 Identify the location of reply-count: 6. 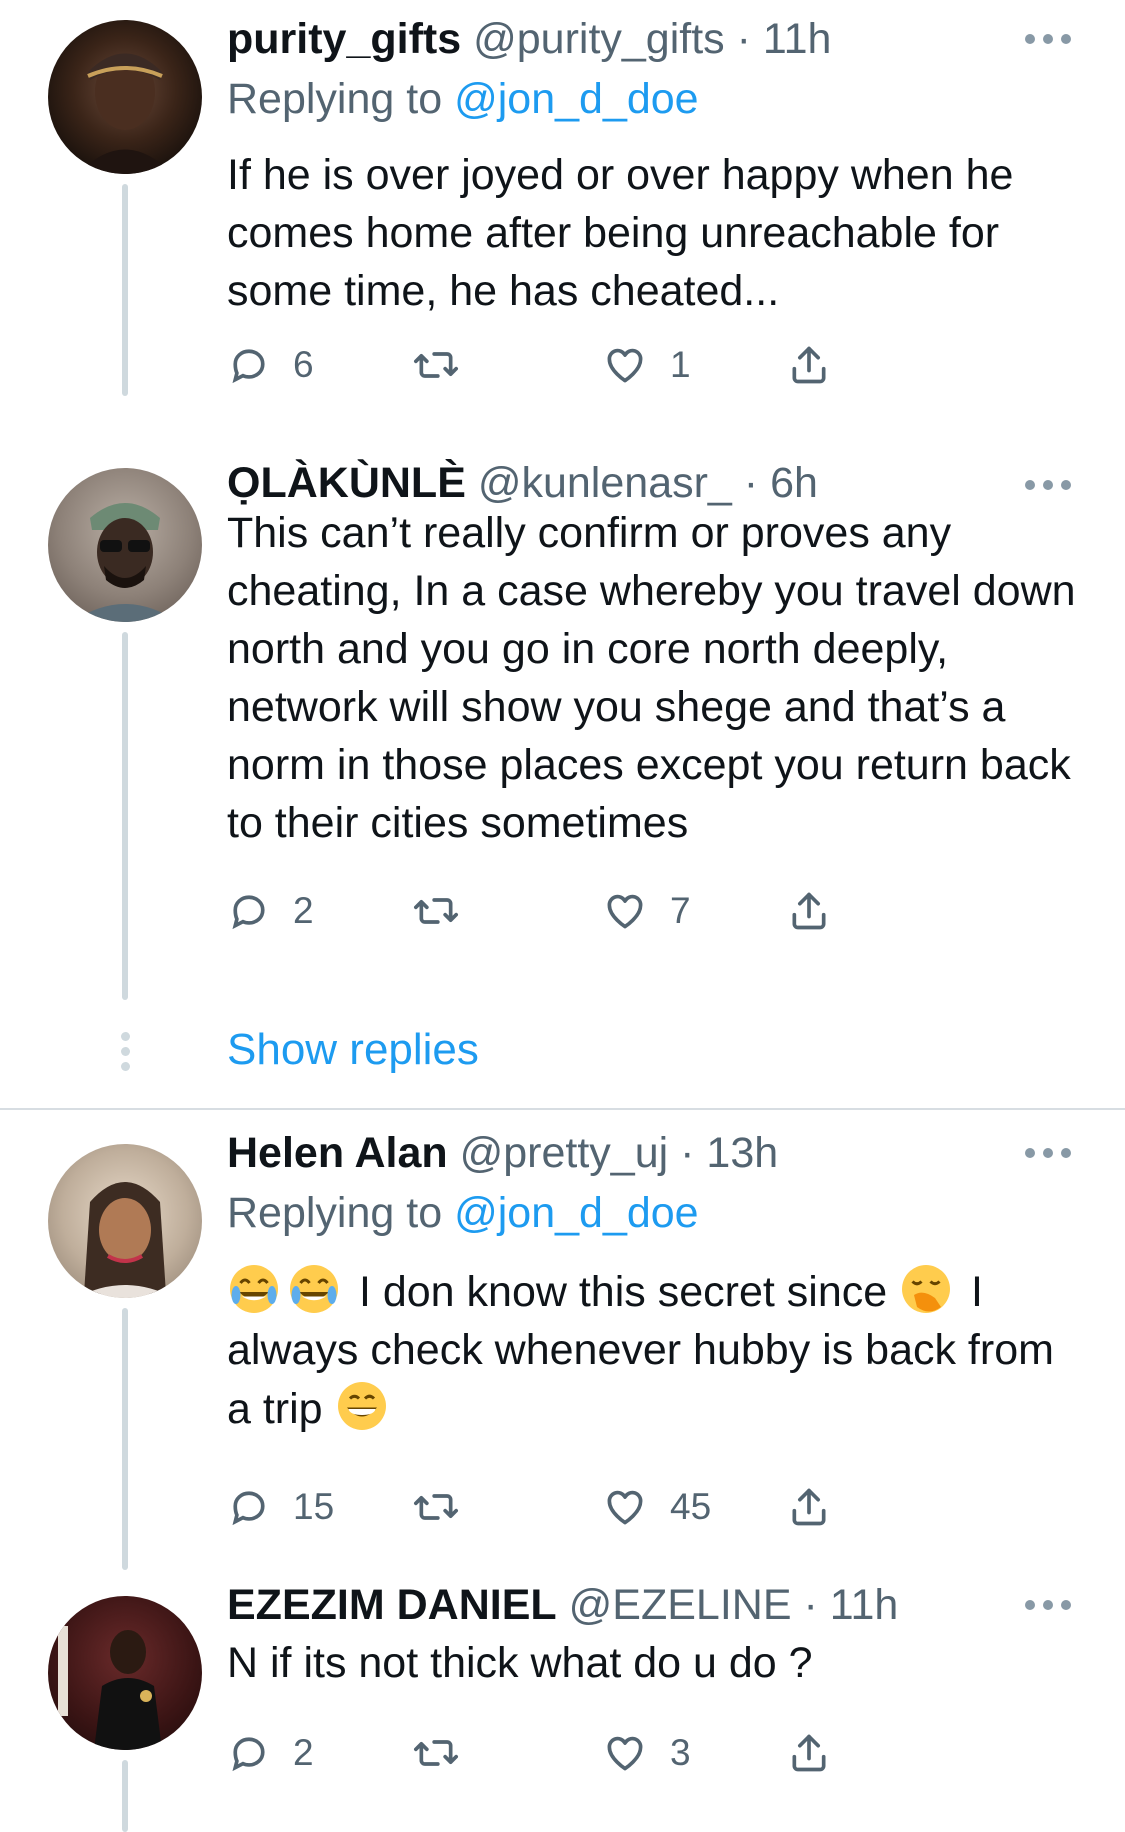
(303, 364).